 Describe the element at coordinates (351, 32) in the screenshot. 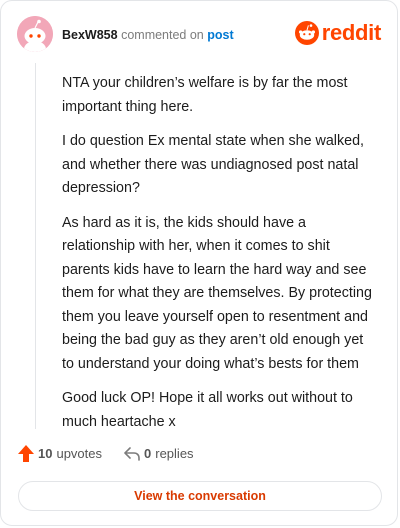

I see `brand-wordmark: reddit` at that location.